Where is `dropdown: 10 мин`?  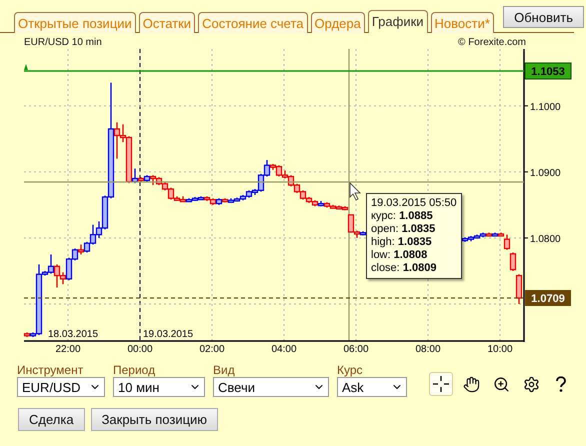 dropdown: 10 мин is located at coordinates (159, 387).